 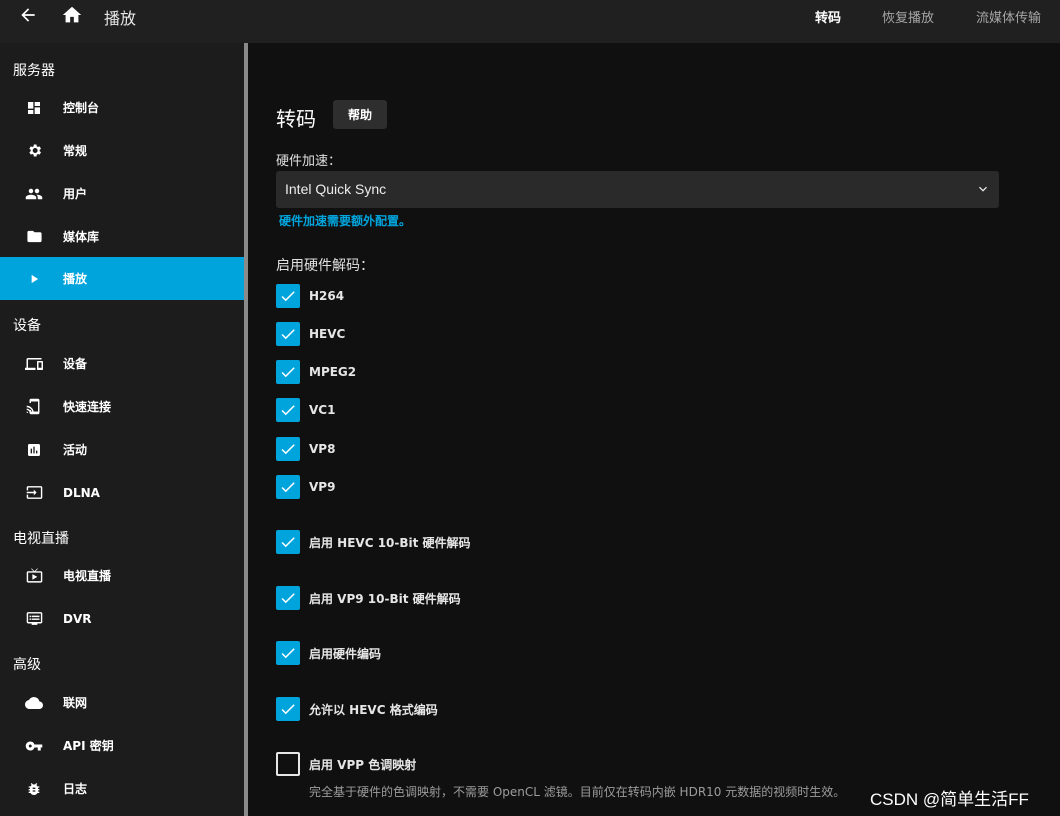 I want to click on codec-mpeg2-checkbox: MPEG2, so click(x=316, y=372).